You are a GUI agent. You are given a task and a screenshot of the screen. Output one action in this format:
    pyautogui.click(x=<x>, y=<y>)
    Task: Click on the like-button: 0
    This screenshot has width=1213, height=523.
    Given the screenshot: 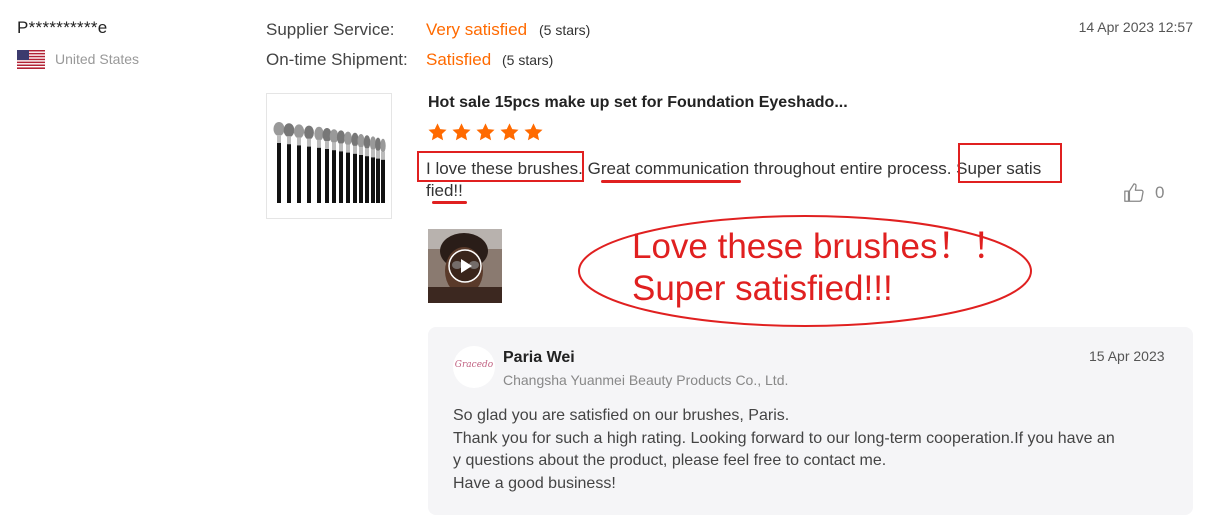 What is the action you would take?
    pyautogui.click(x=1143, y=193)
    